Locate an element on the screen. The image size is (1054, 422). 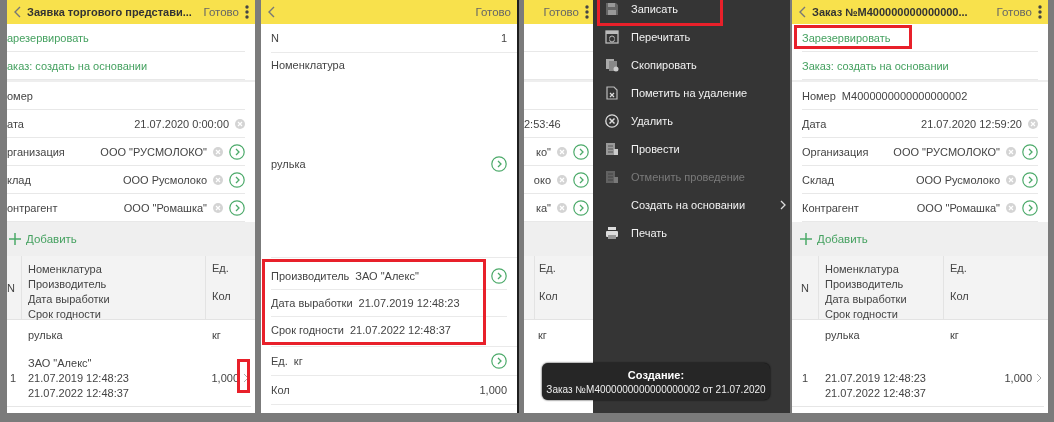
field-label: Склад is located at coordinates (818, 179).